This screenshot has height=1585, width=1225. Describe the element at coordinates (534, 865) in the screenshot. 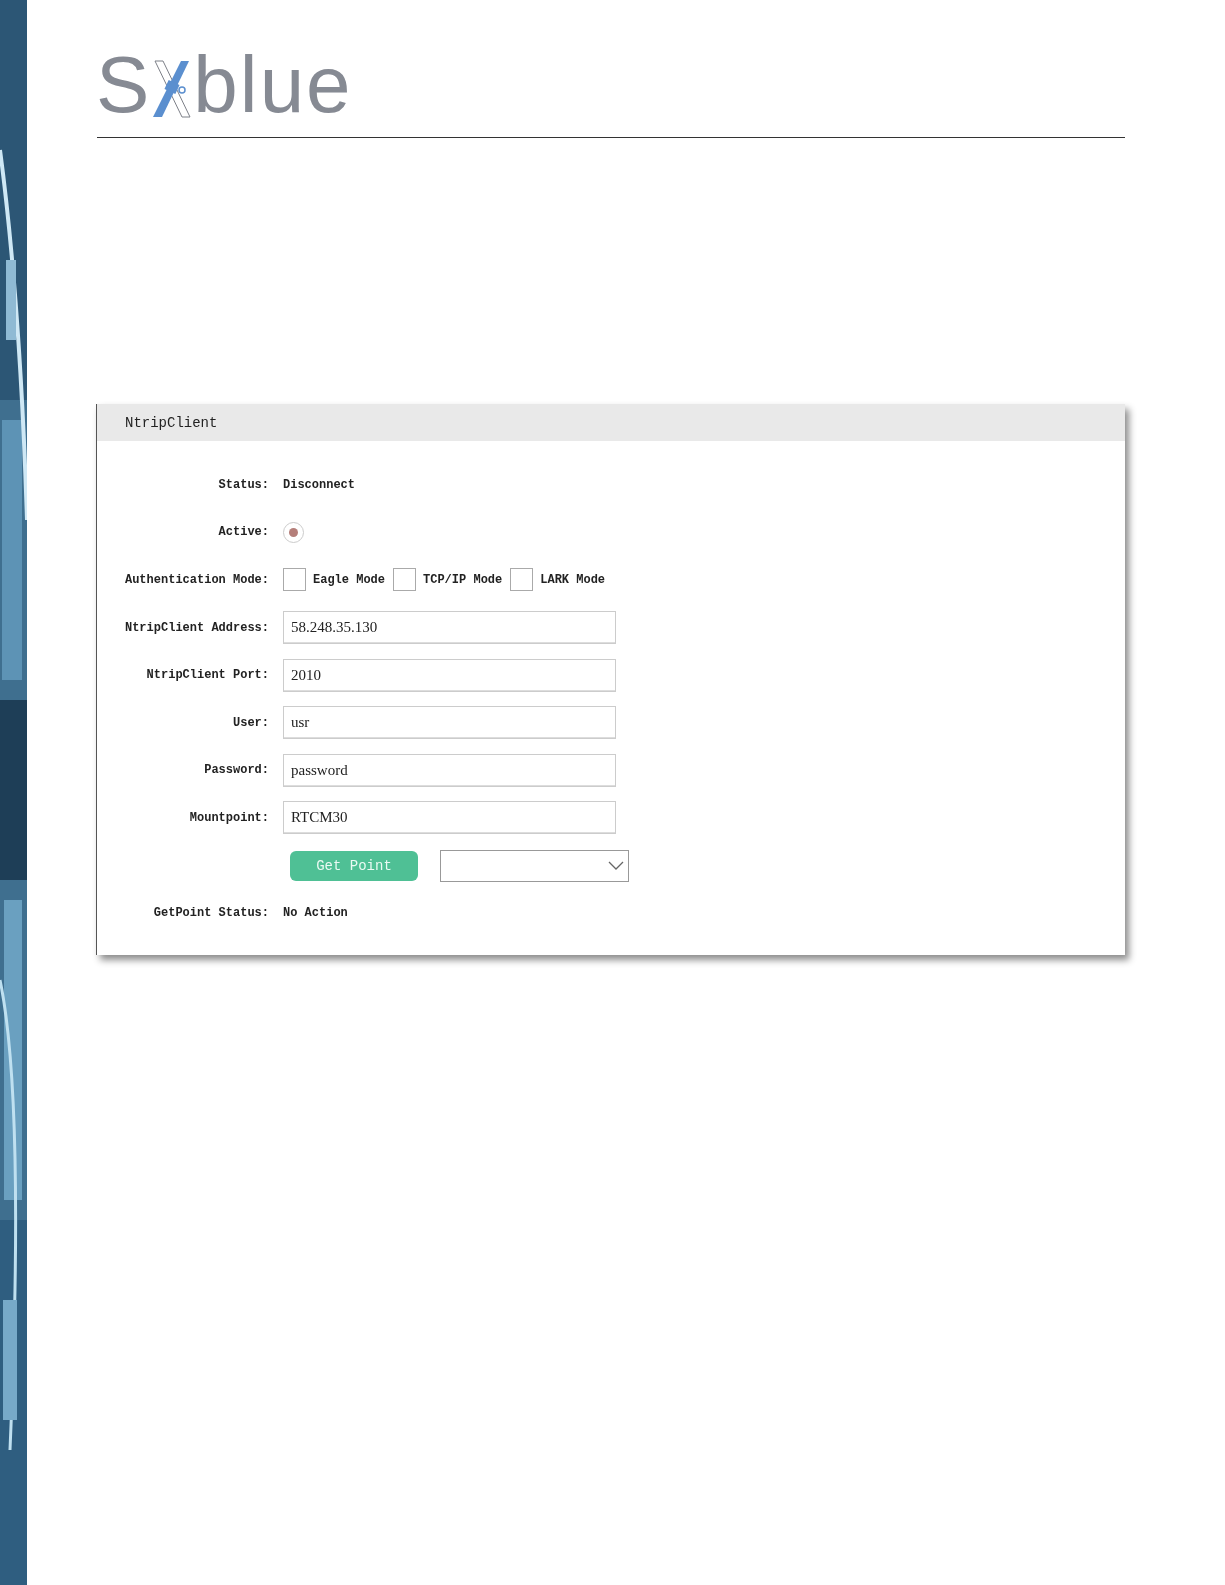

I see `dropdown` at that location.